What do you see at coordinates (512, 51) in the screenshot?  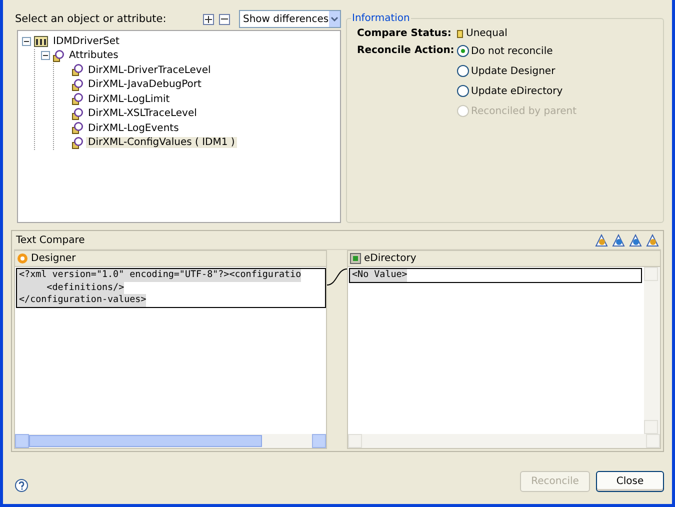 I see `radio-label: Do not reconcile` at bounding box center [512, 51].